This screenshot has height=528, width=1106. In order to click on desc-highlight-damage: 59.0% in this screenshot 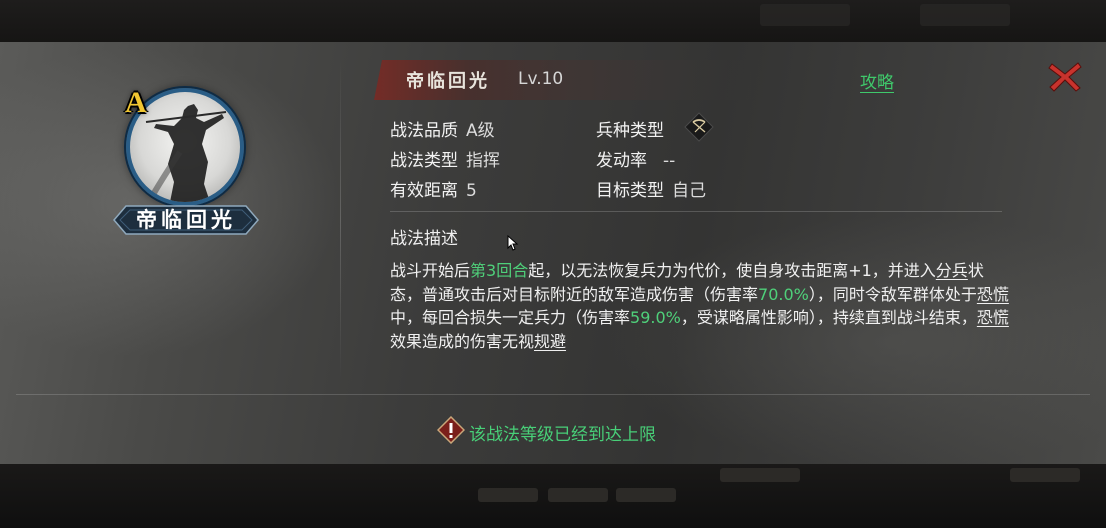, I will do `click(655, 317)`.